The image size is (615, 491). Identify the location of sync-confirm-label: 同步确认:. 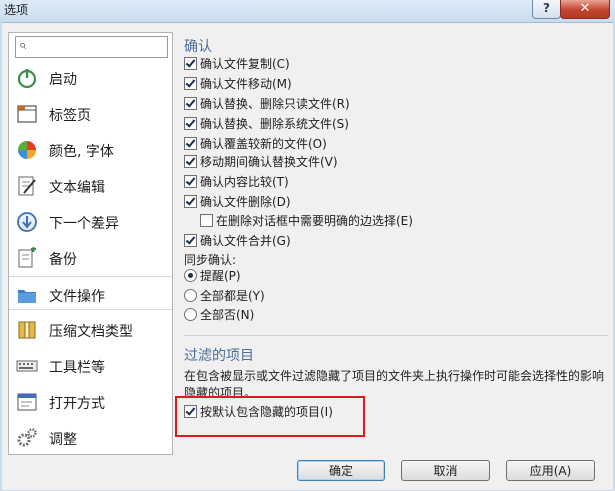
(210, 260).